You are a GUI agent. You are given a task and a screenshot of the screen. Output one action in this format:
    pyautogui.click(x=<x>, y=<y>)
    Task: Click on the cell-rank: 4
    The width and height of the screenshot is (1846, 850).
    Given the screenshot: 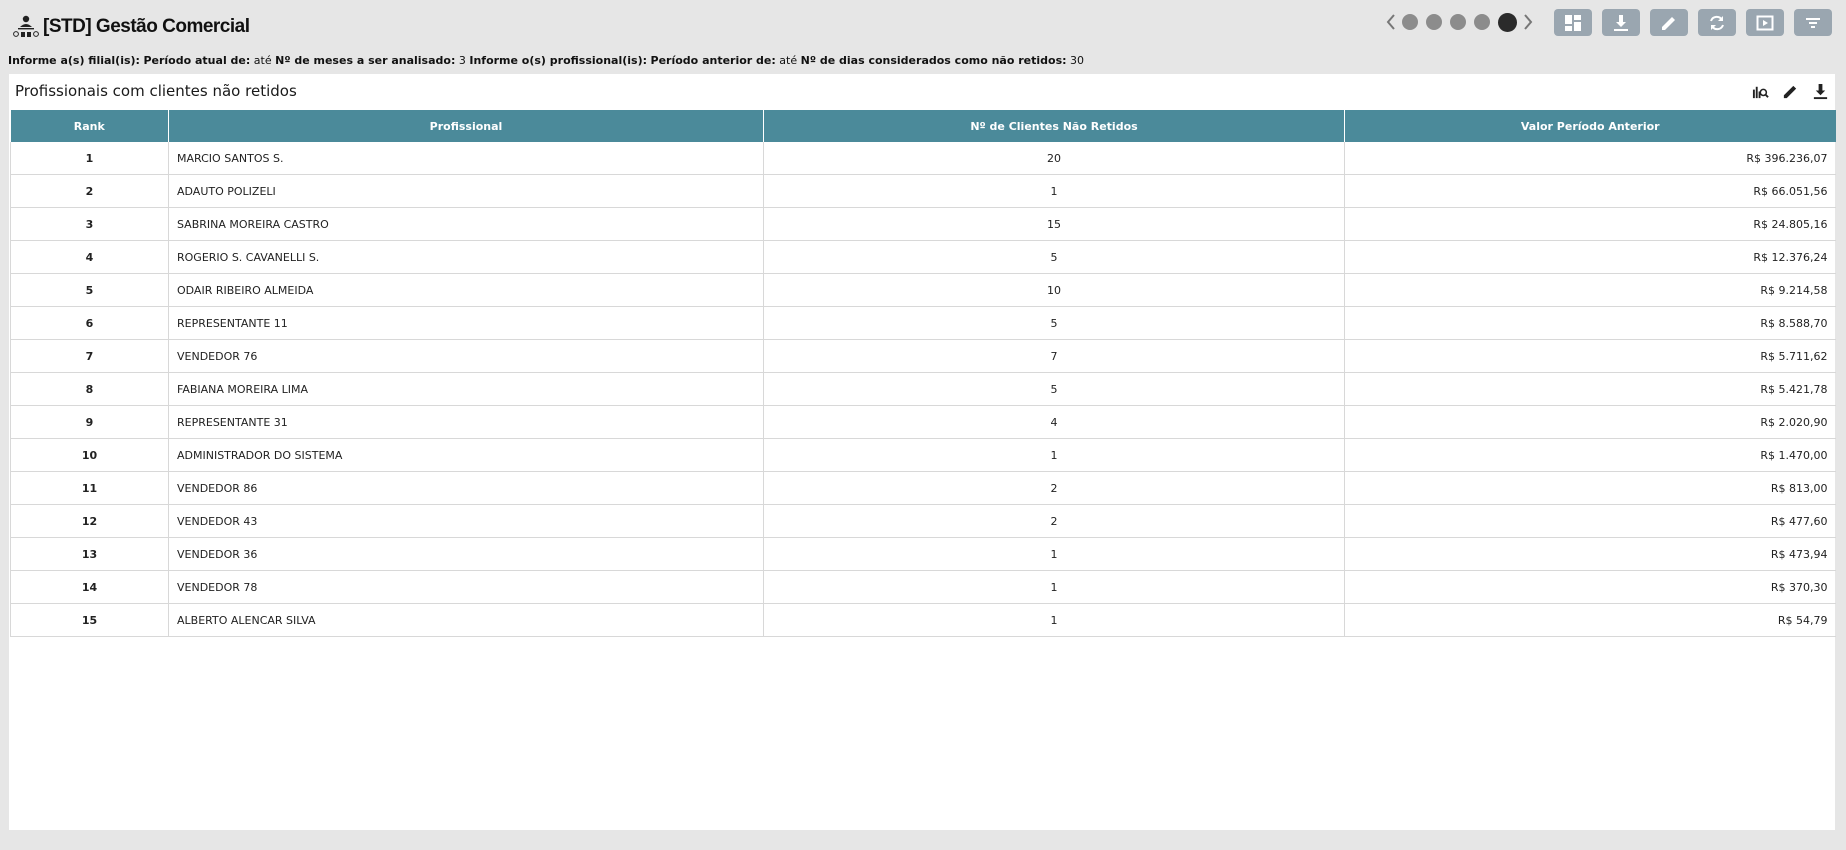 What is the action you would take?
    pyautogui.click(x=89, y=257)
    